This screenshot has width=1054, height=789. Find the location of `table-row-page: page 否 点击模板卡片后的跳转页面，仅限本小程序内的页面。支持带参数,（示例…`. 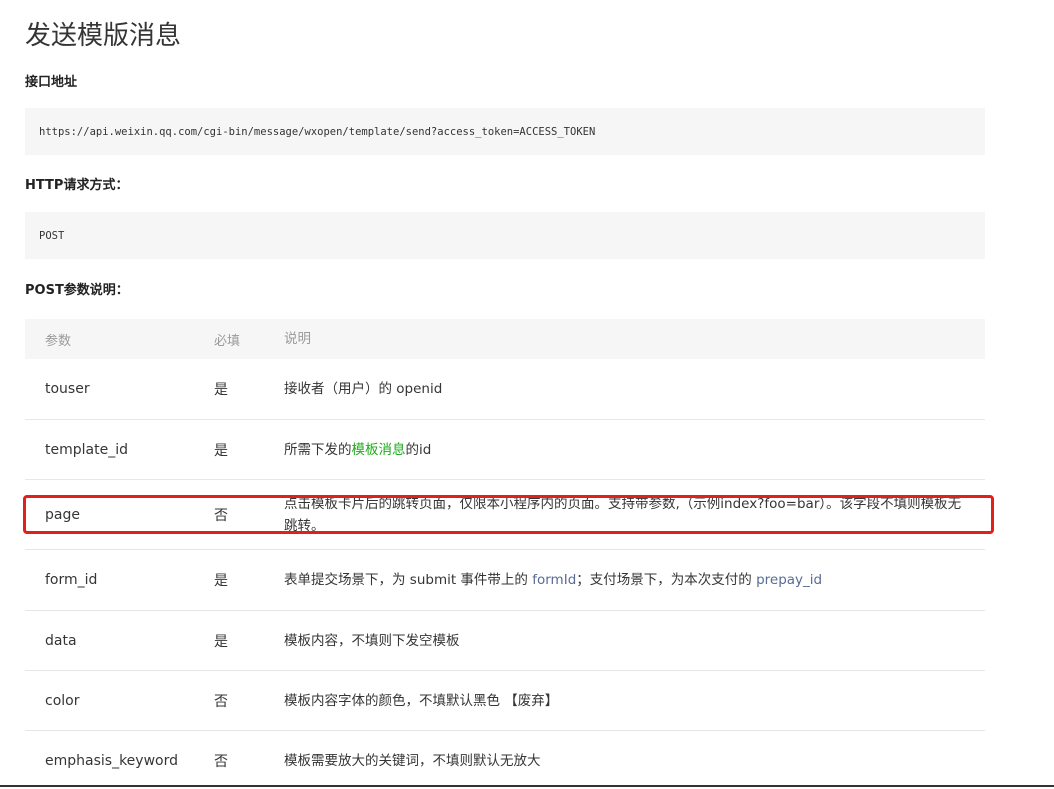

table-row-page: page 否 点击模板卡片后的跳转页面，仅限本小程序内的页面。支持带参数,（示例… is located at coordinates (505, 515).